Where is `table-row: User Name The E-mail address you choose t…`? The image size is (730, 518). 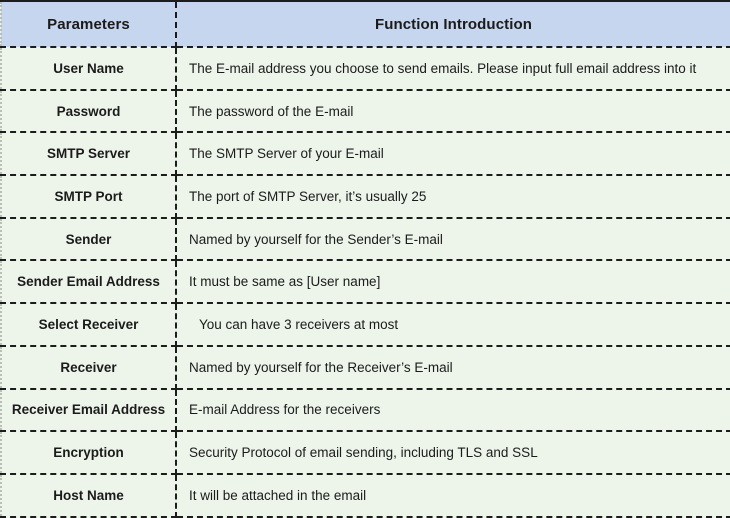
table-row: User Name The E-mail address you choose t… is located at coordinates (365, 69).